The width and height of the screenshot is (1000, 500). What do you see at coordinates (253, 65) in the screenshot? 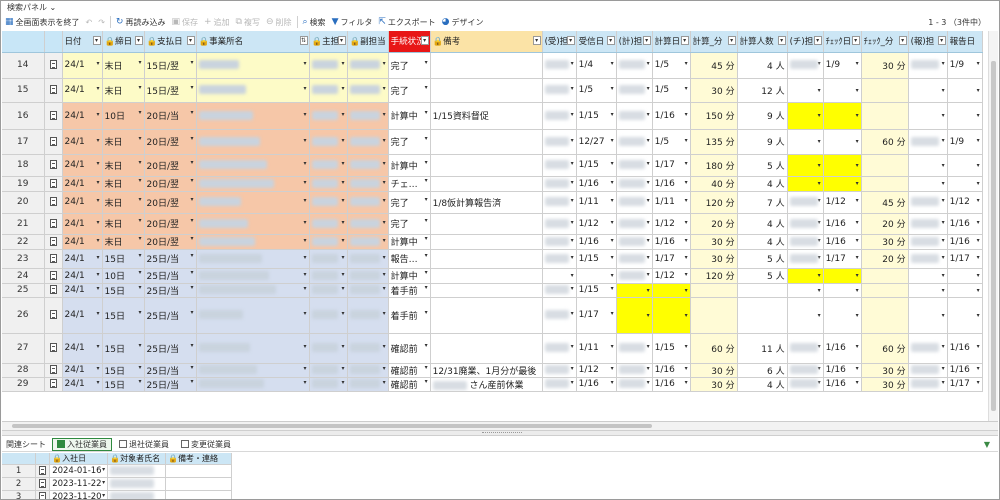
I see `cell-office-name: ▾` at bounding box center [253, 65].